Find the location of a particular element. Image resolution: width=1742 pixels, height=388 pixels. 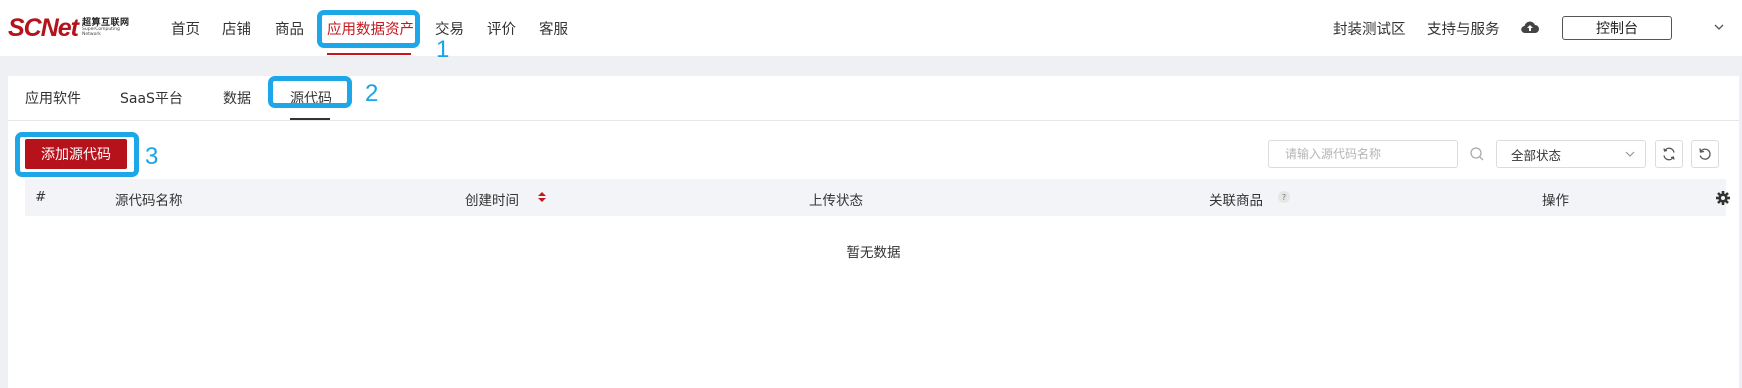

refresh-button is located at coordinates (1669, 154).